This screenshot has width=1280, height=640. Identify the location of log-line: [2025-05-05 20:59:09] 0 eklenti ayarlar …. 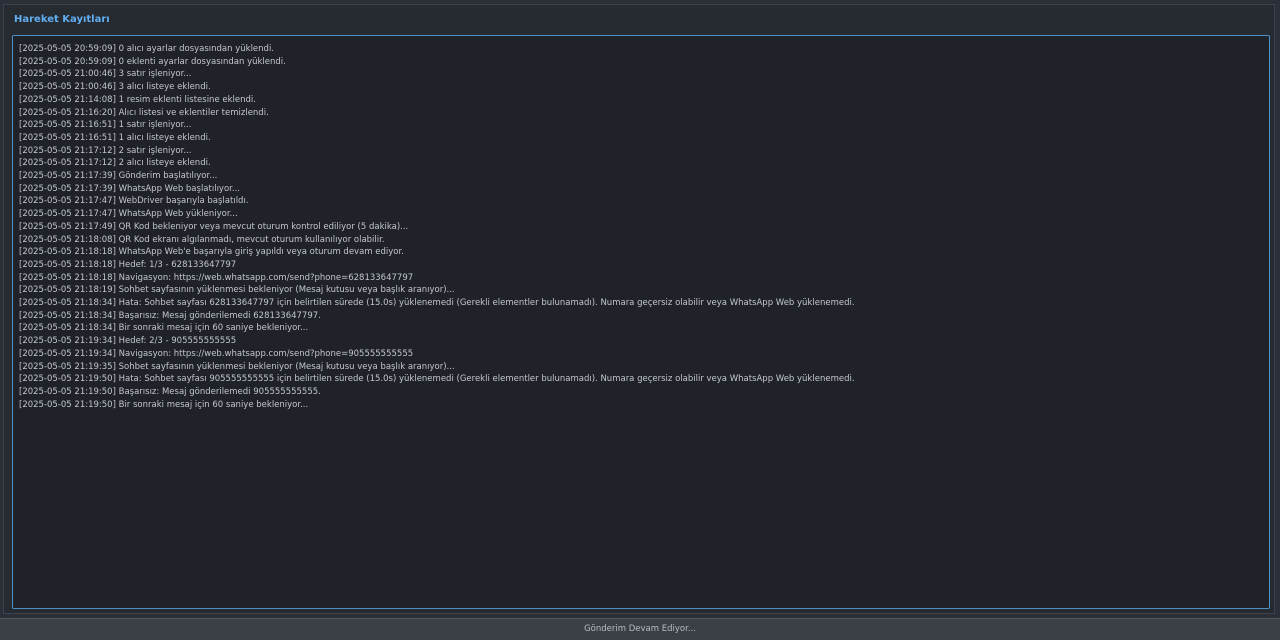
(152, 61).